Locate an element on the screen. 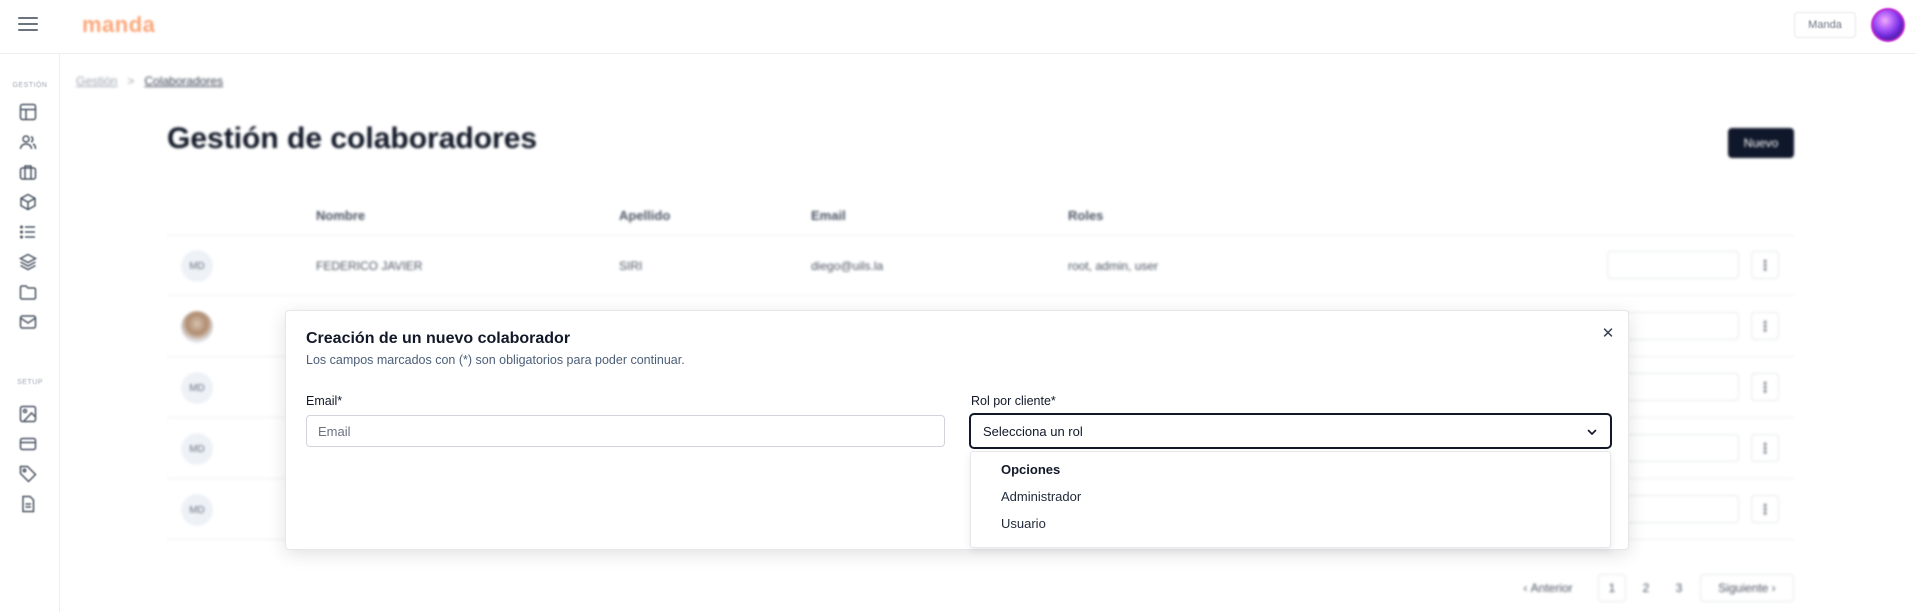 This screenshot has height=612, width=1916. chevron-down-icon is located at coordinates (1592, 432).